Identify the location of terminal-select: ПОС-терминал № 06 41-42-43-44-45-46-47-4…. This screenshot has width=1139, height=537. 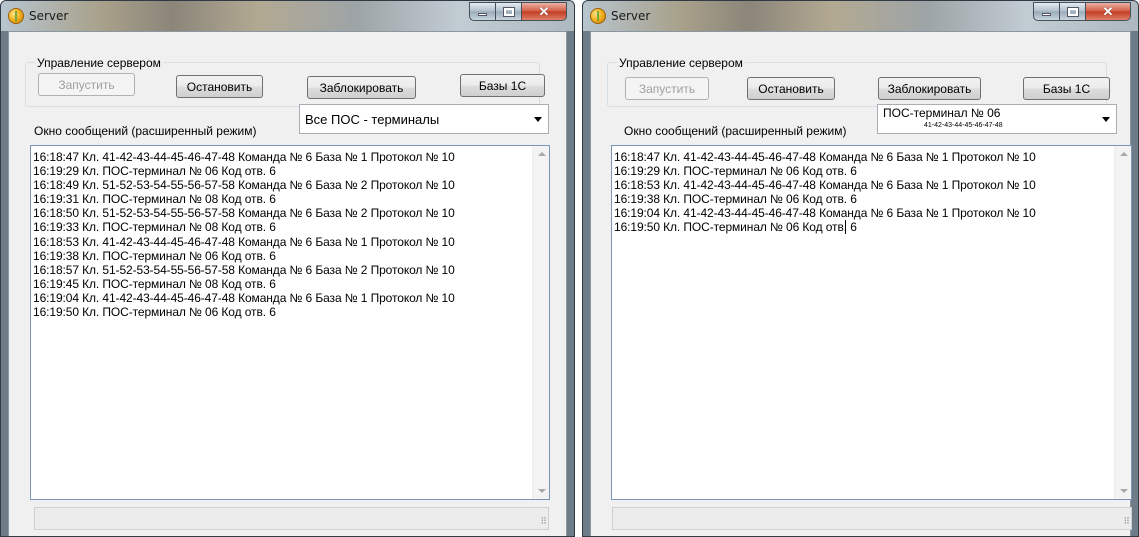
(997, 119).